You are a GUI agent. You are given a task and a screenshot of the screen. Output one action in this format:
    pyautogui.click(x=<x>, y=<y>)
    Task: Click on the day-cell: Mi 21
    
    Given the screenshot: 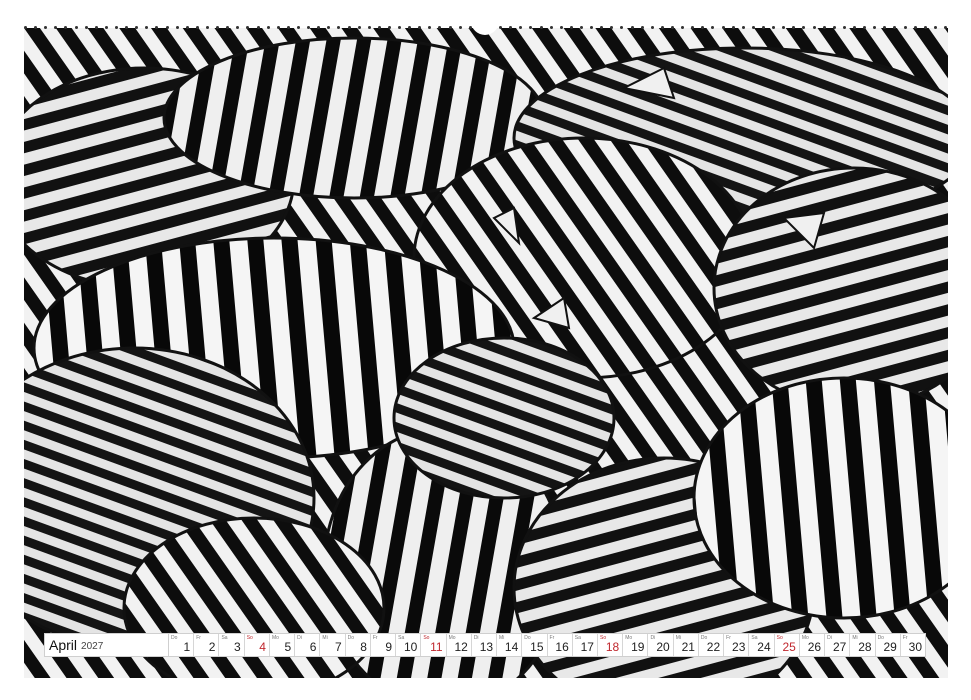 What is the action you would take?
    pyautogui.click(x=686, y=645)
    